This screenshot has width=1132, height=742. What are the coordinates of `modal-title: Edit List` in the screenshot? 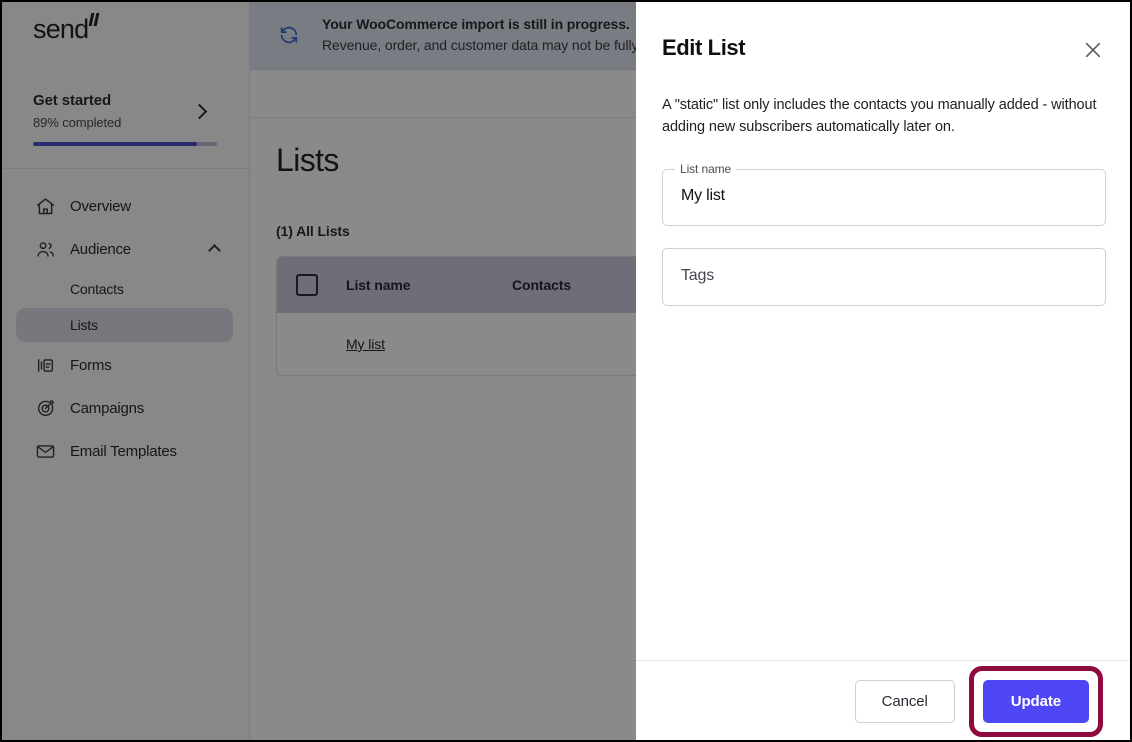 It's located at (704, 47).